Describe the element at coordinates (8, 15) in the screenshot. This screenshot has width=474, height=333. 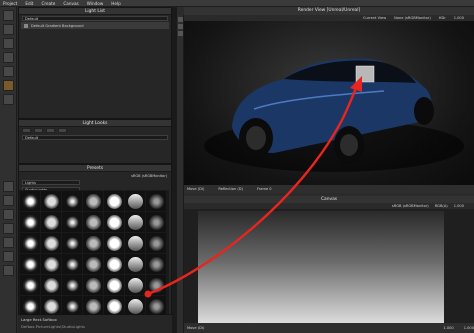
I see `select-tool-icon` at that location.